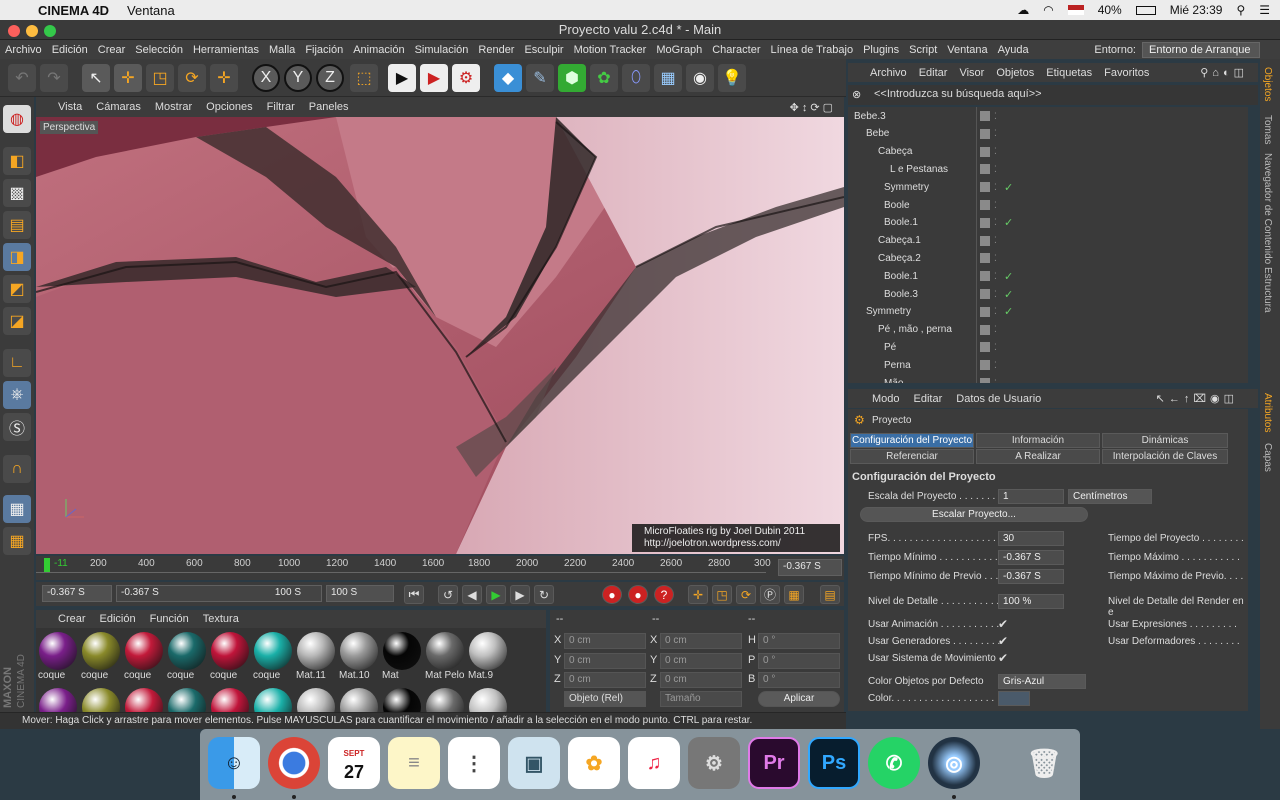 This screenshot has width=1280, height=800. I want to click on object-row: Boole.1 ⁚ ✓, so click(1048, 223).